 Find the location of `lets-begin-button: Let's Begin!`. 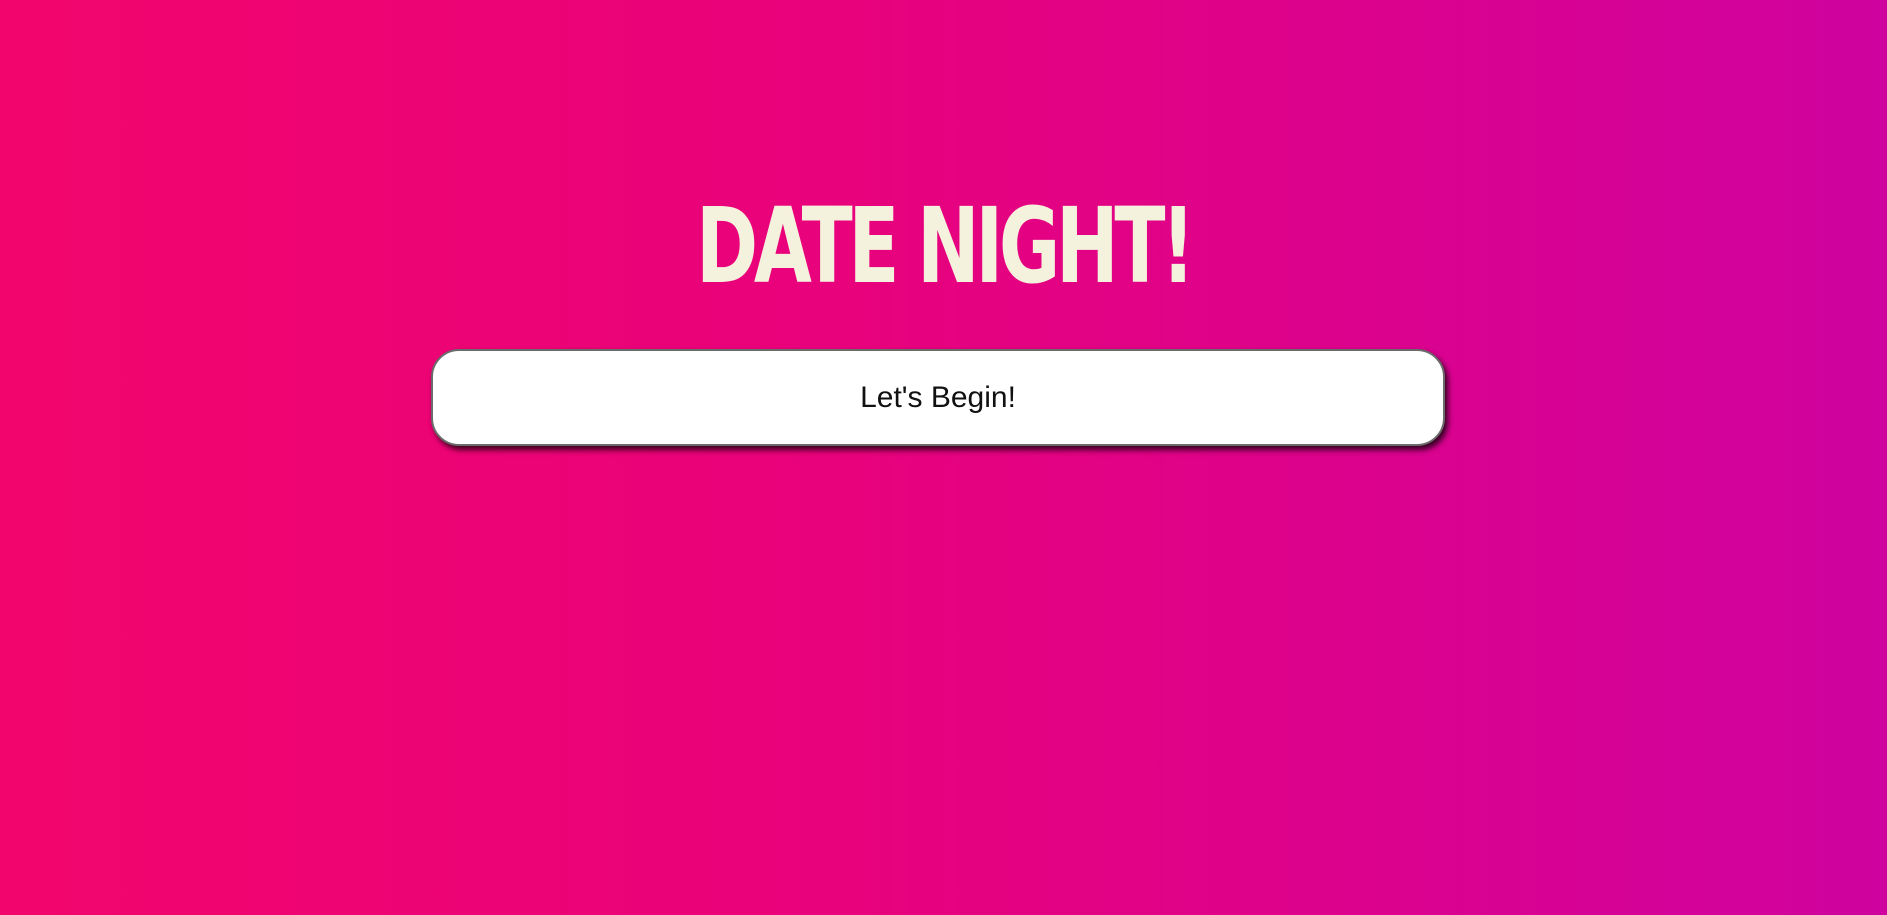

lets-begin-button: Let's Begin! is located at coordinates (938, 397).